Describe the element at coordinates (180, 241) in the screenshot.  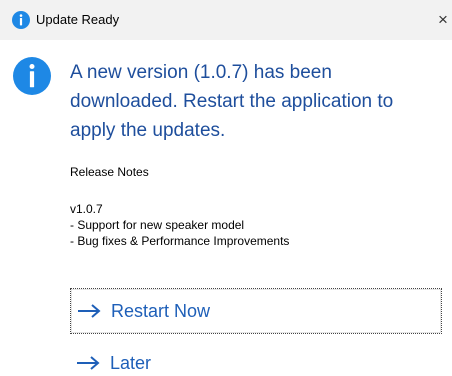
I see `release-notes-item: - Bug fixes & Performance Improvements` at that location.